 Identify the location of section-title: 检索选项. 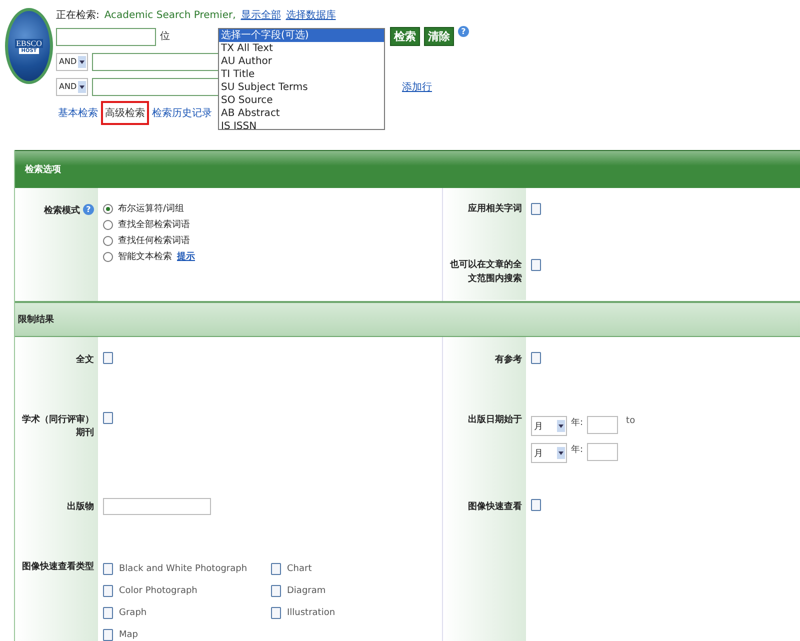
(43, 169).